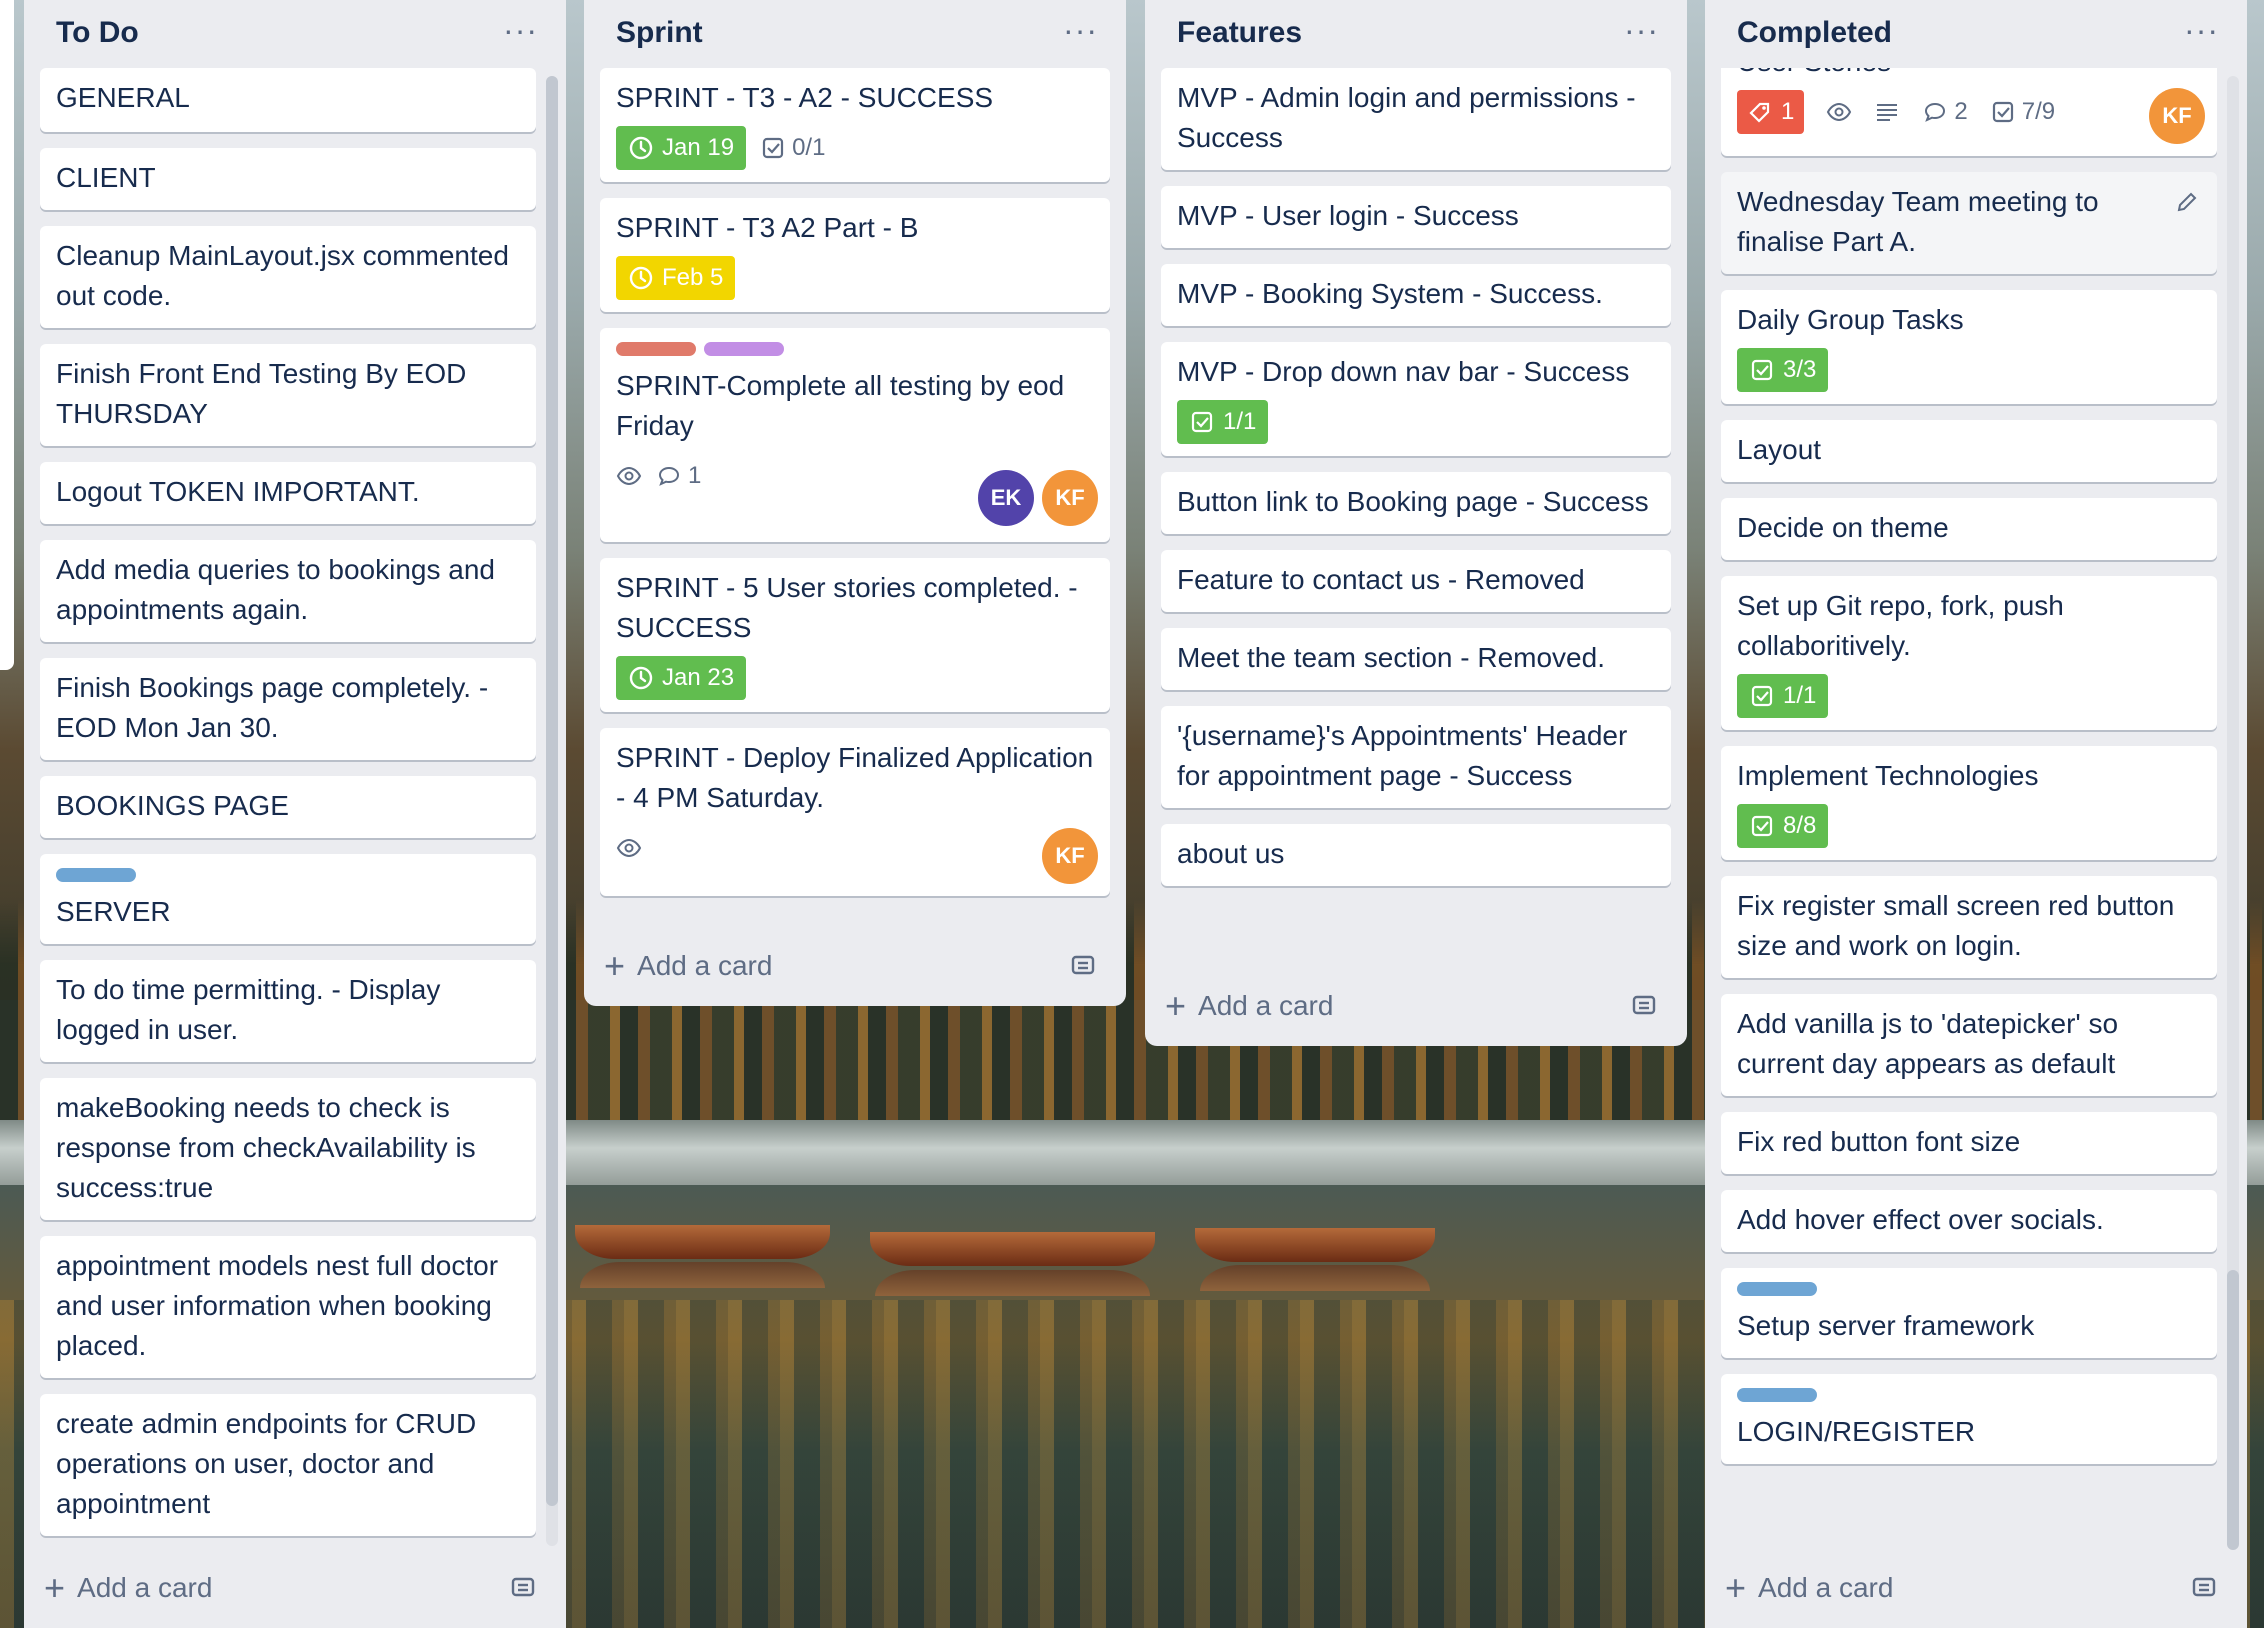  I want to click on due-date-text: Feb 5, so click(693, 277).